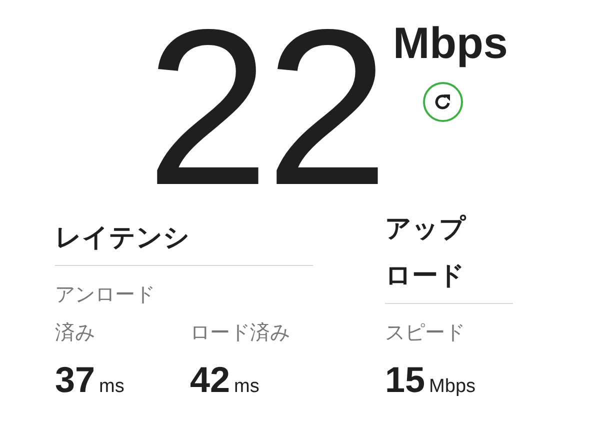 The image size is (600, 433). I want to click on metric-label: アンロード済み, so click(105, 314).